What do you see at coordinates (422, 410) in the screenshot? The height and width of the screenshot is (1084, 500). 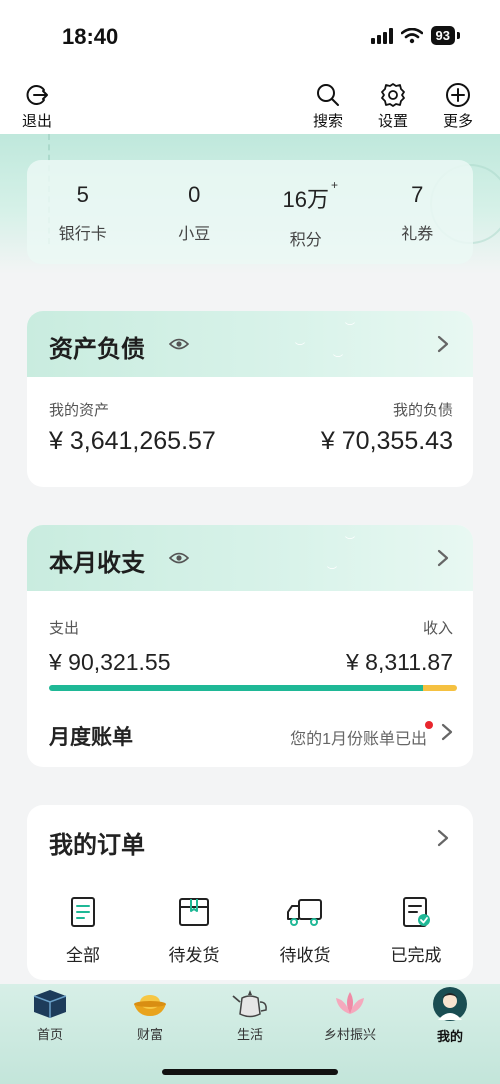 I see `liabilities-label: 我的负债` at bounding box center [422, 410].